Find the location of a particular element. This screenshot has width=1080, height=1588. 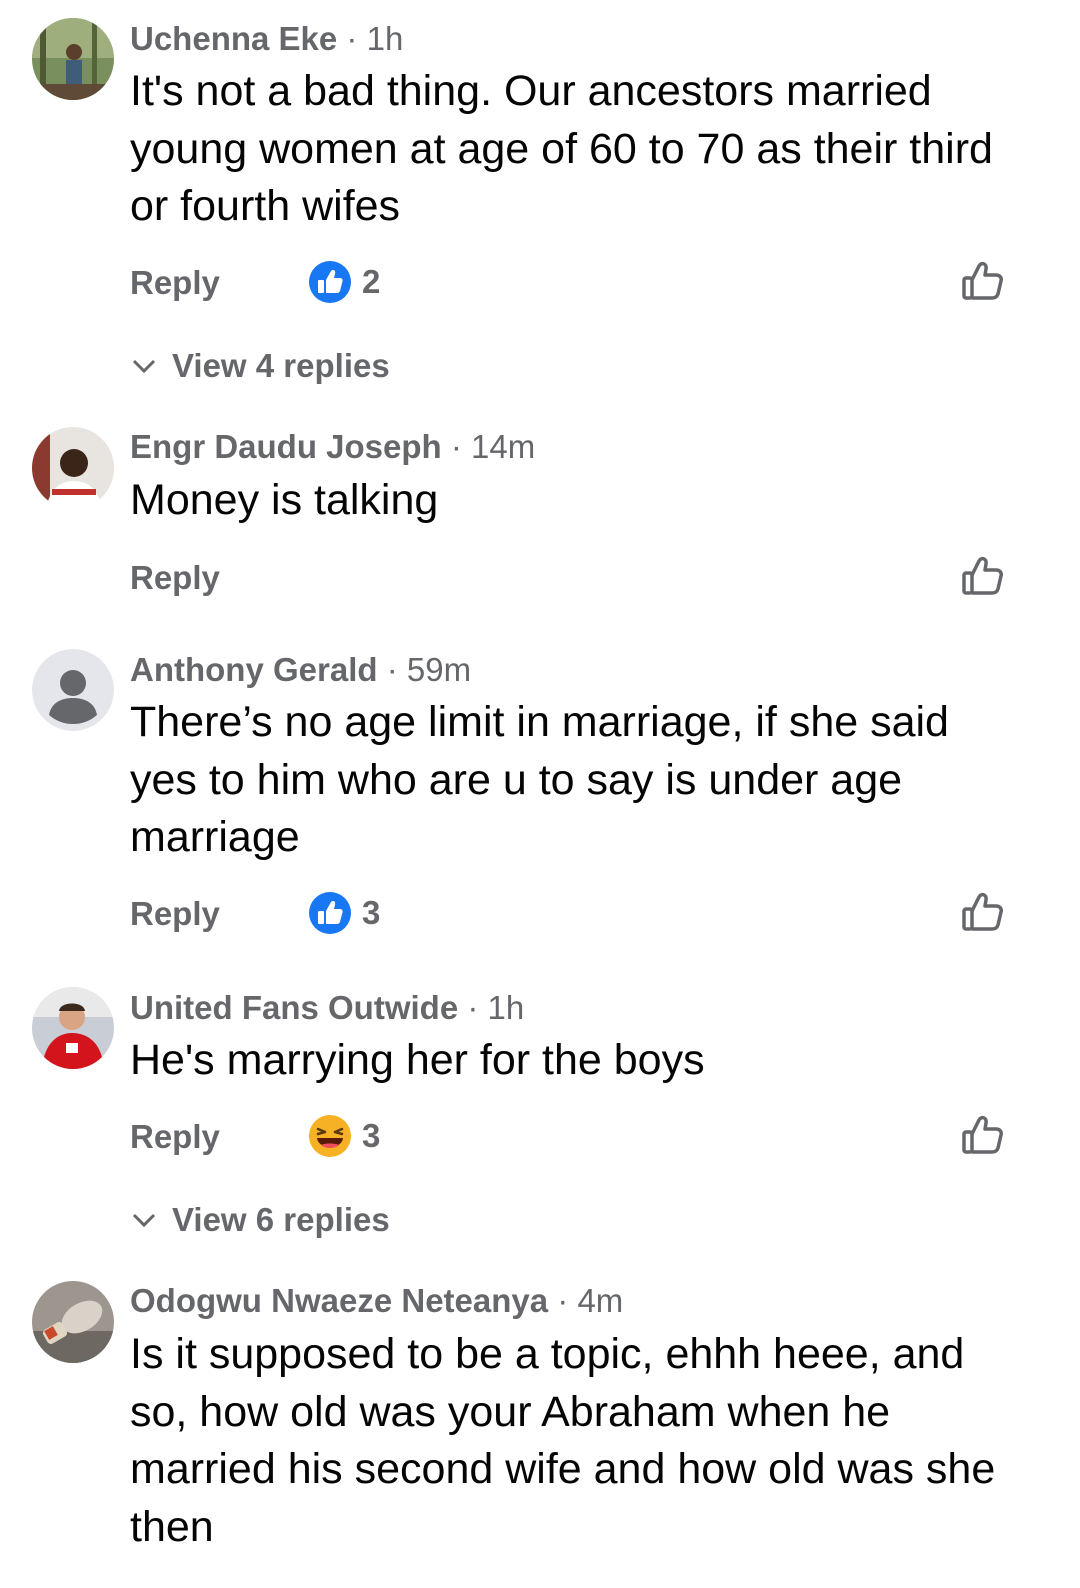

comment-text: He's marrying her for the boys is located at coordinates (417, 1060).